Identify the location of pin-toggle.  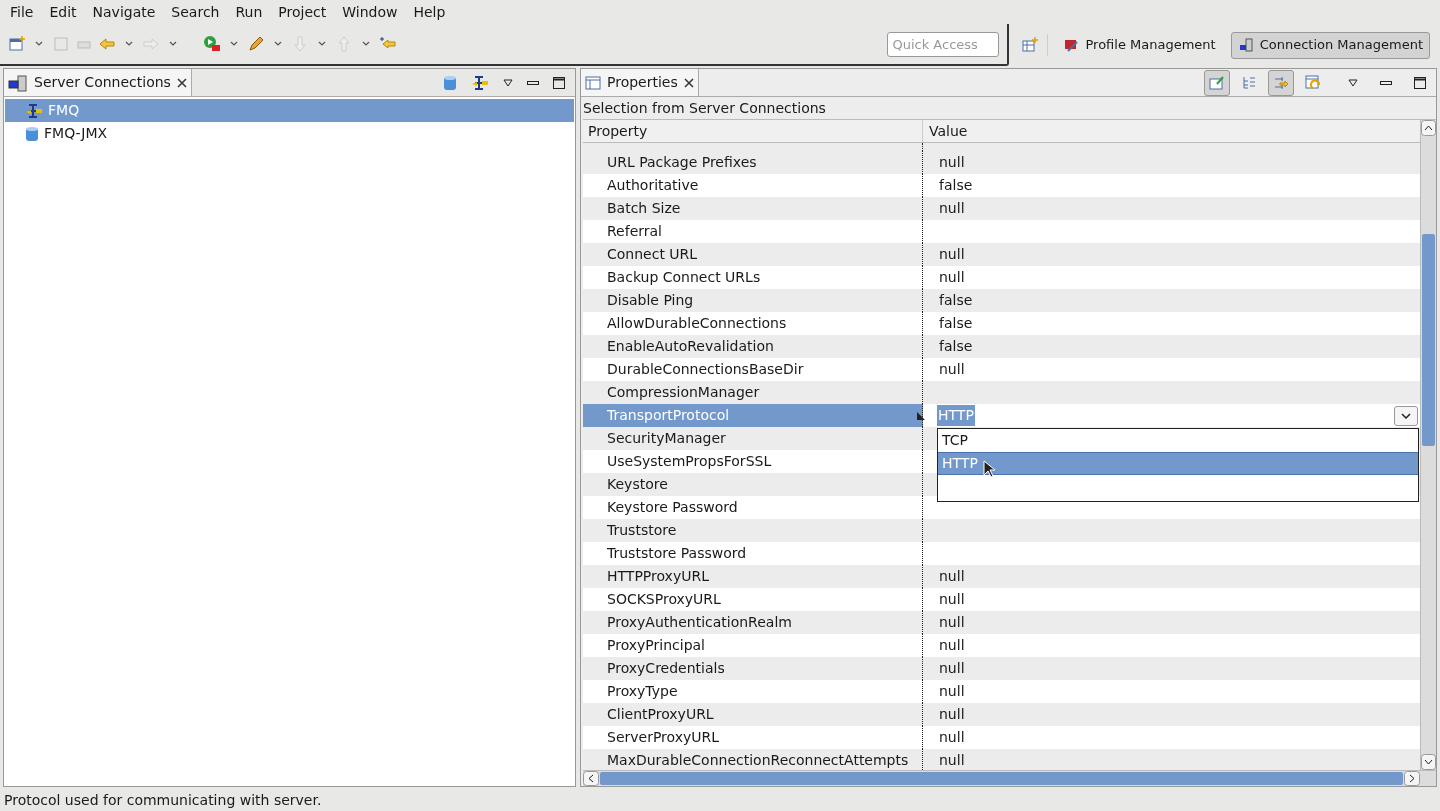
(1217, 82).